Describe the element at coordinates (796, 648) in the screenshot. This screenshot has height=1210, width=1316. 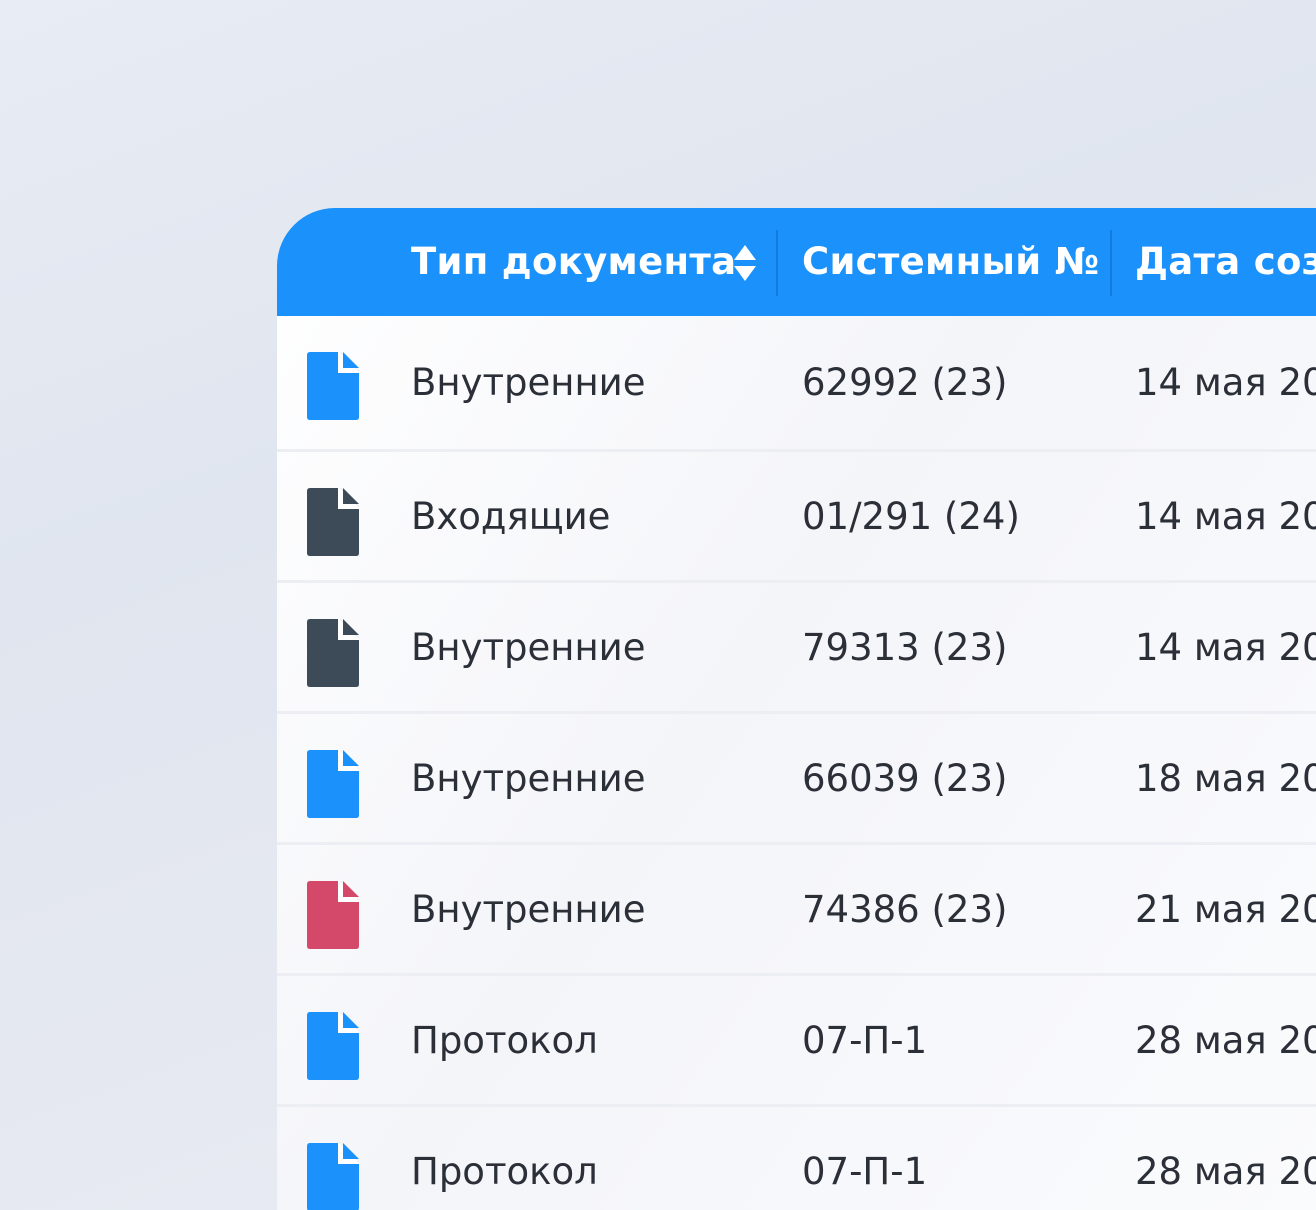
I see `table-row: Внутренние 79313 (23) 14 мая 20` at that location.